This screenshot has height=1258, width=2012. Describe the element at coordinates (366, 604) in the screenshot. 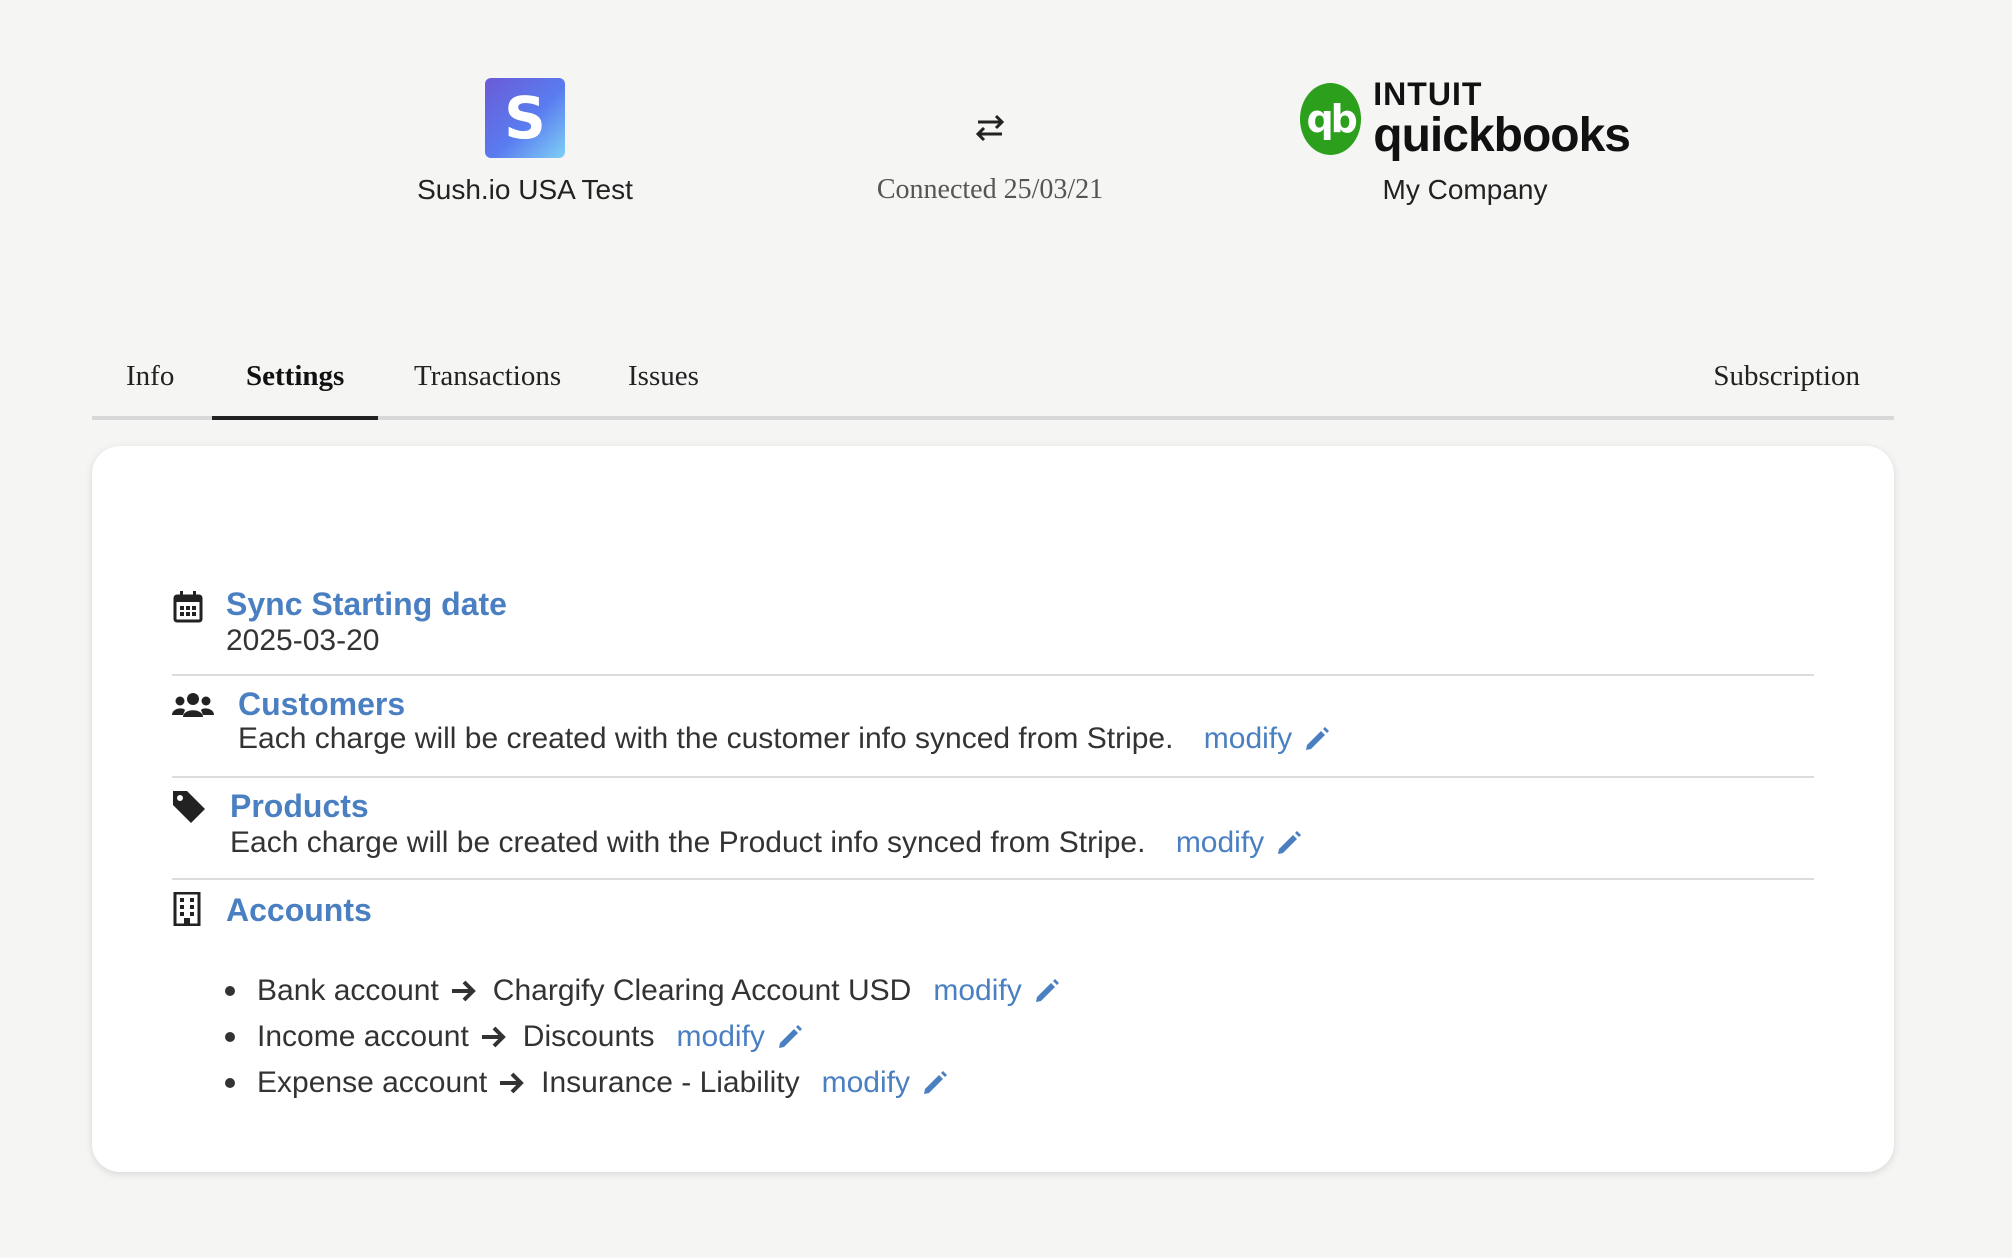

I see `sync-date-title: Sync Starting date` at that location.